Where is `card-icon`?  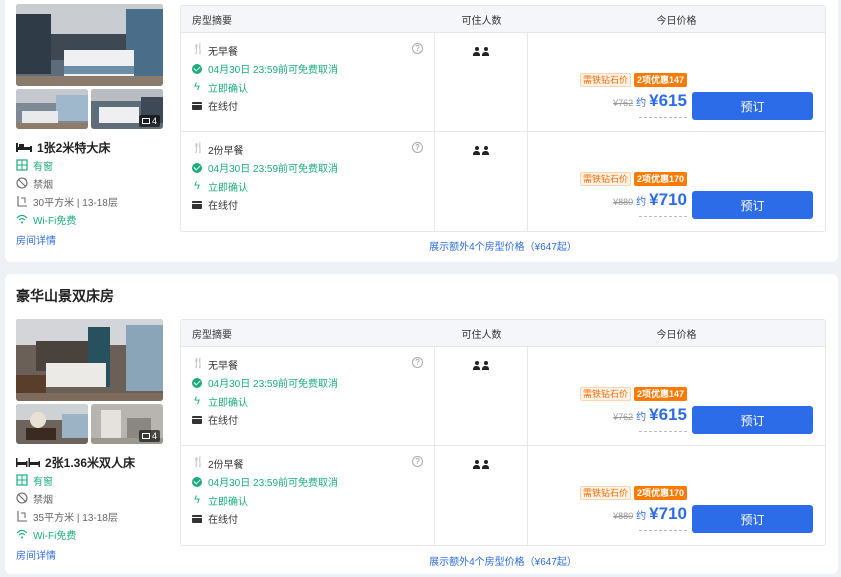 card-icon is located at coordinates (197, 419).